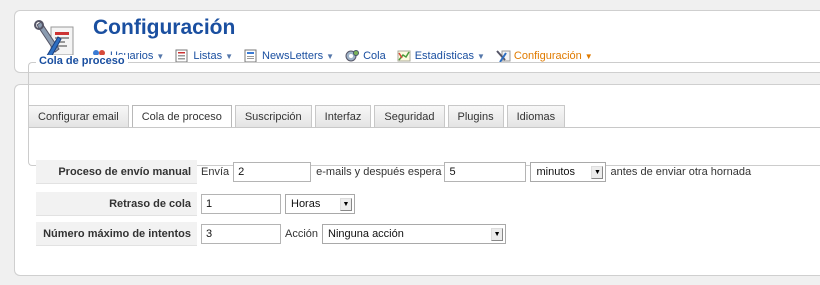 This screenshot has height=285, width=820. I want to click on queue-icon, so click(352, 56).